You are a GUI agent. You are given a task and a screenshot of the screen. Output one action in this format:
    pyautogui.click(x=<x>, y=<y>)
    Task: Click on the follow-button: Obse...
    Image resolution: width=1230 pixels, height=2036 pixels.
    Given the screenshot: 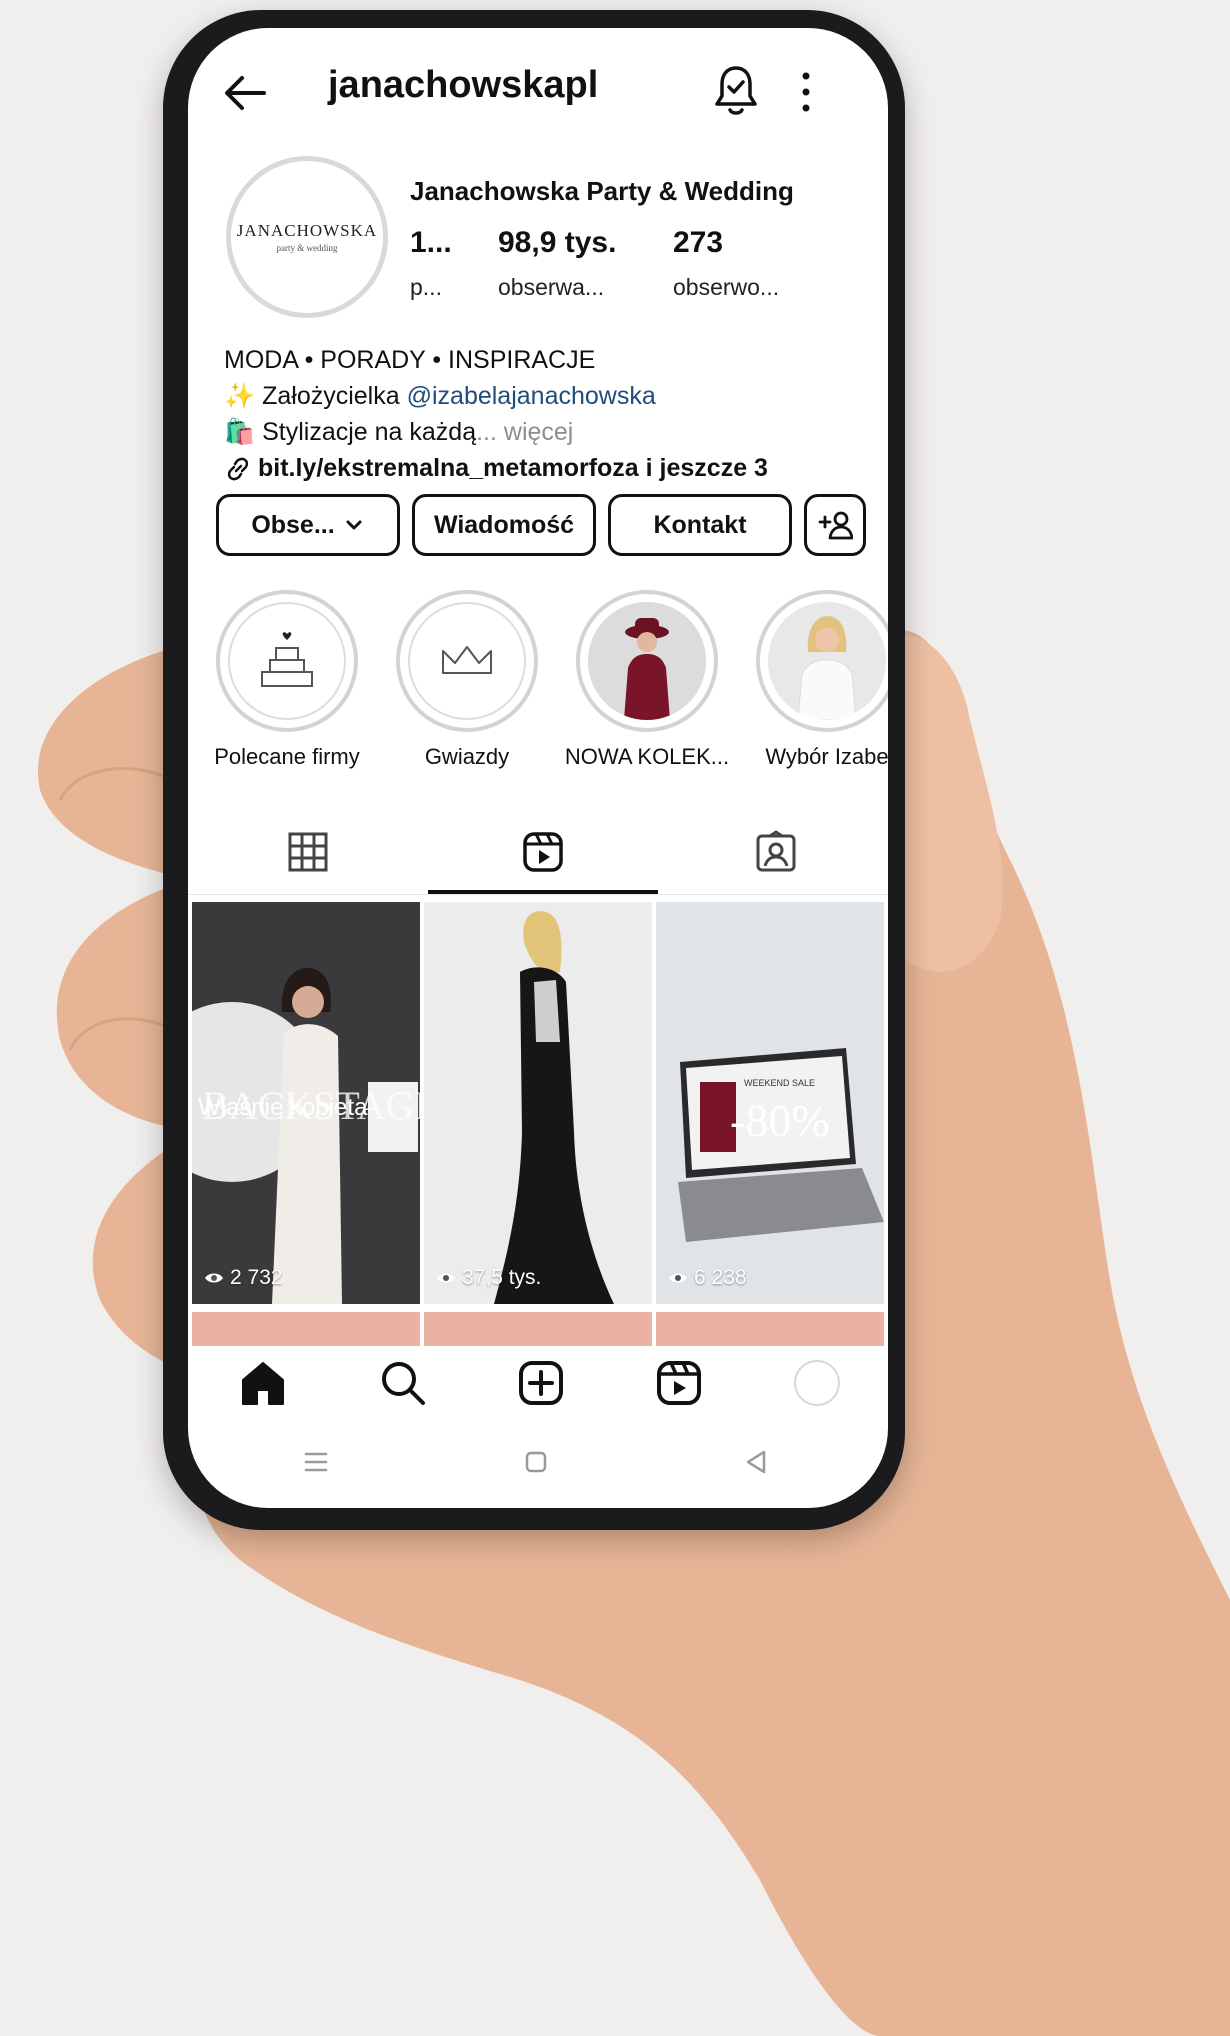 What is the action you would take?
    pyautogui.click(x=308, y=525)
    